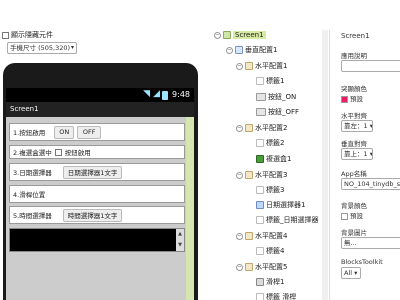  Describe the element at coordinates (284, 112) in the screenshot. I see `tree-node-label: 按鈕_OFF` at that location.